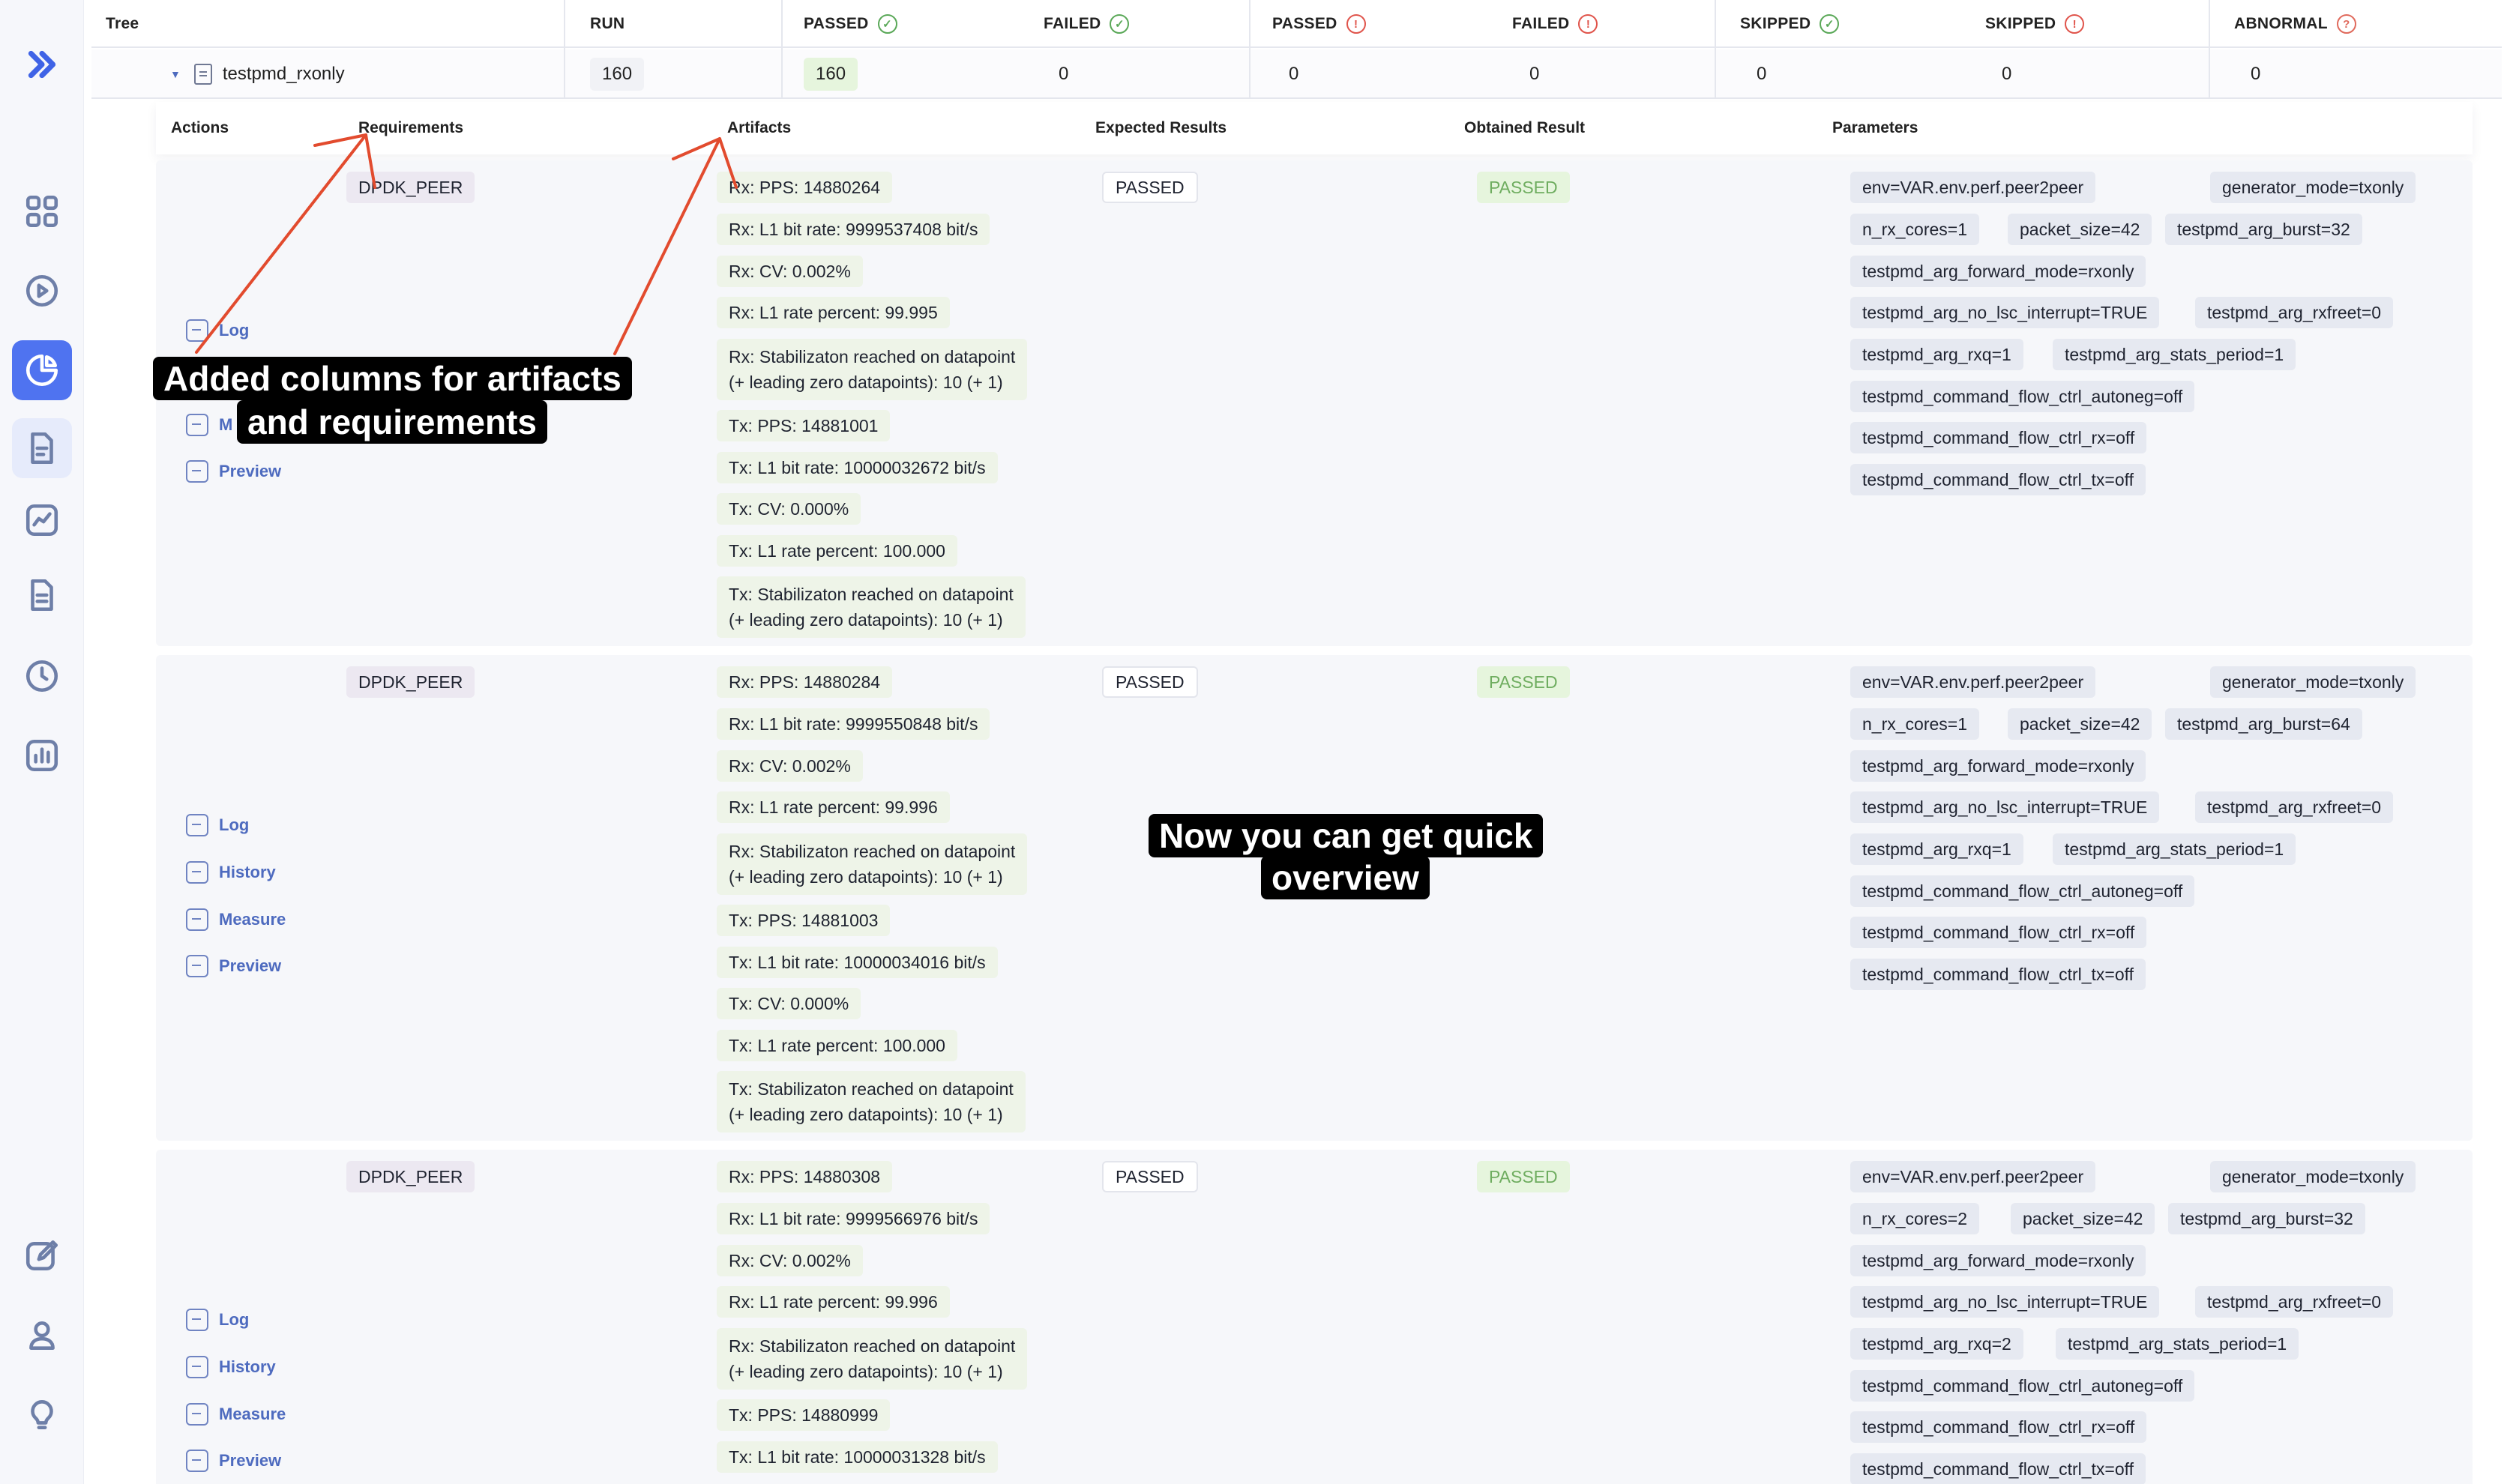 Image resolution: width=2507 pixels, height=1484 pixels. Describe the element at coordinates (410, 682) in the screenshot. I see `requirement-tag: DPDK_PEER` at that location.